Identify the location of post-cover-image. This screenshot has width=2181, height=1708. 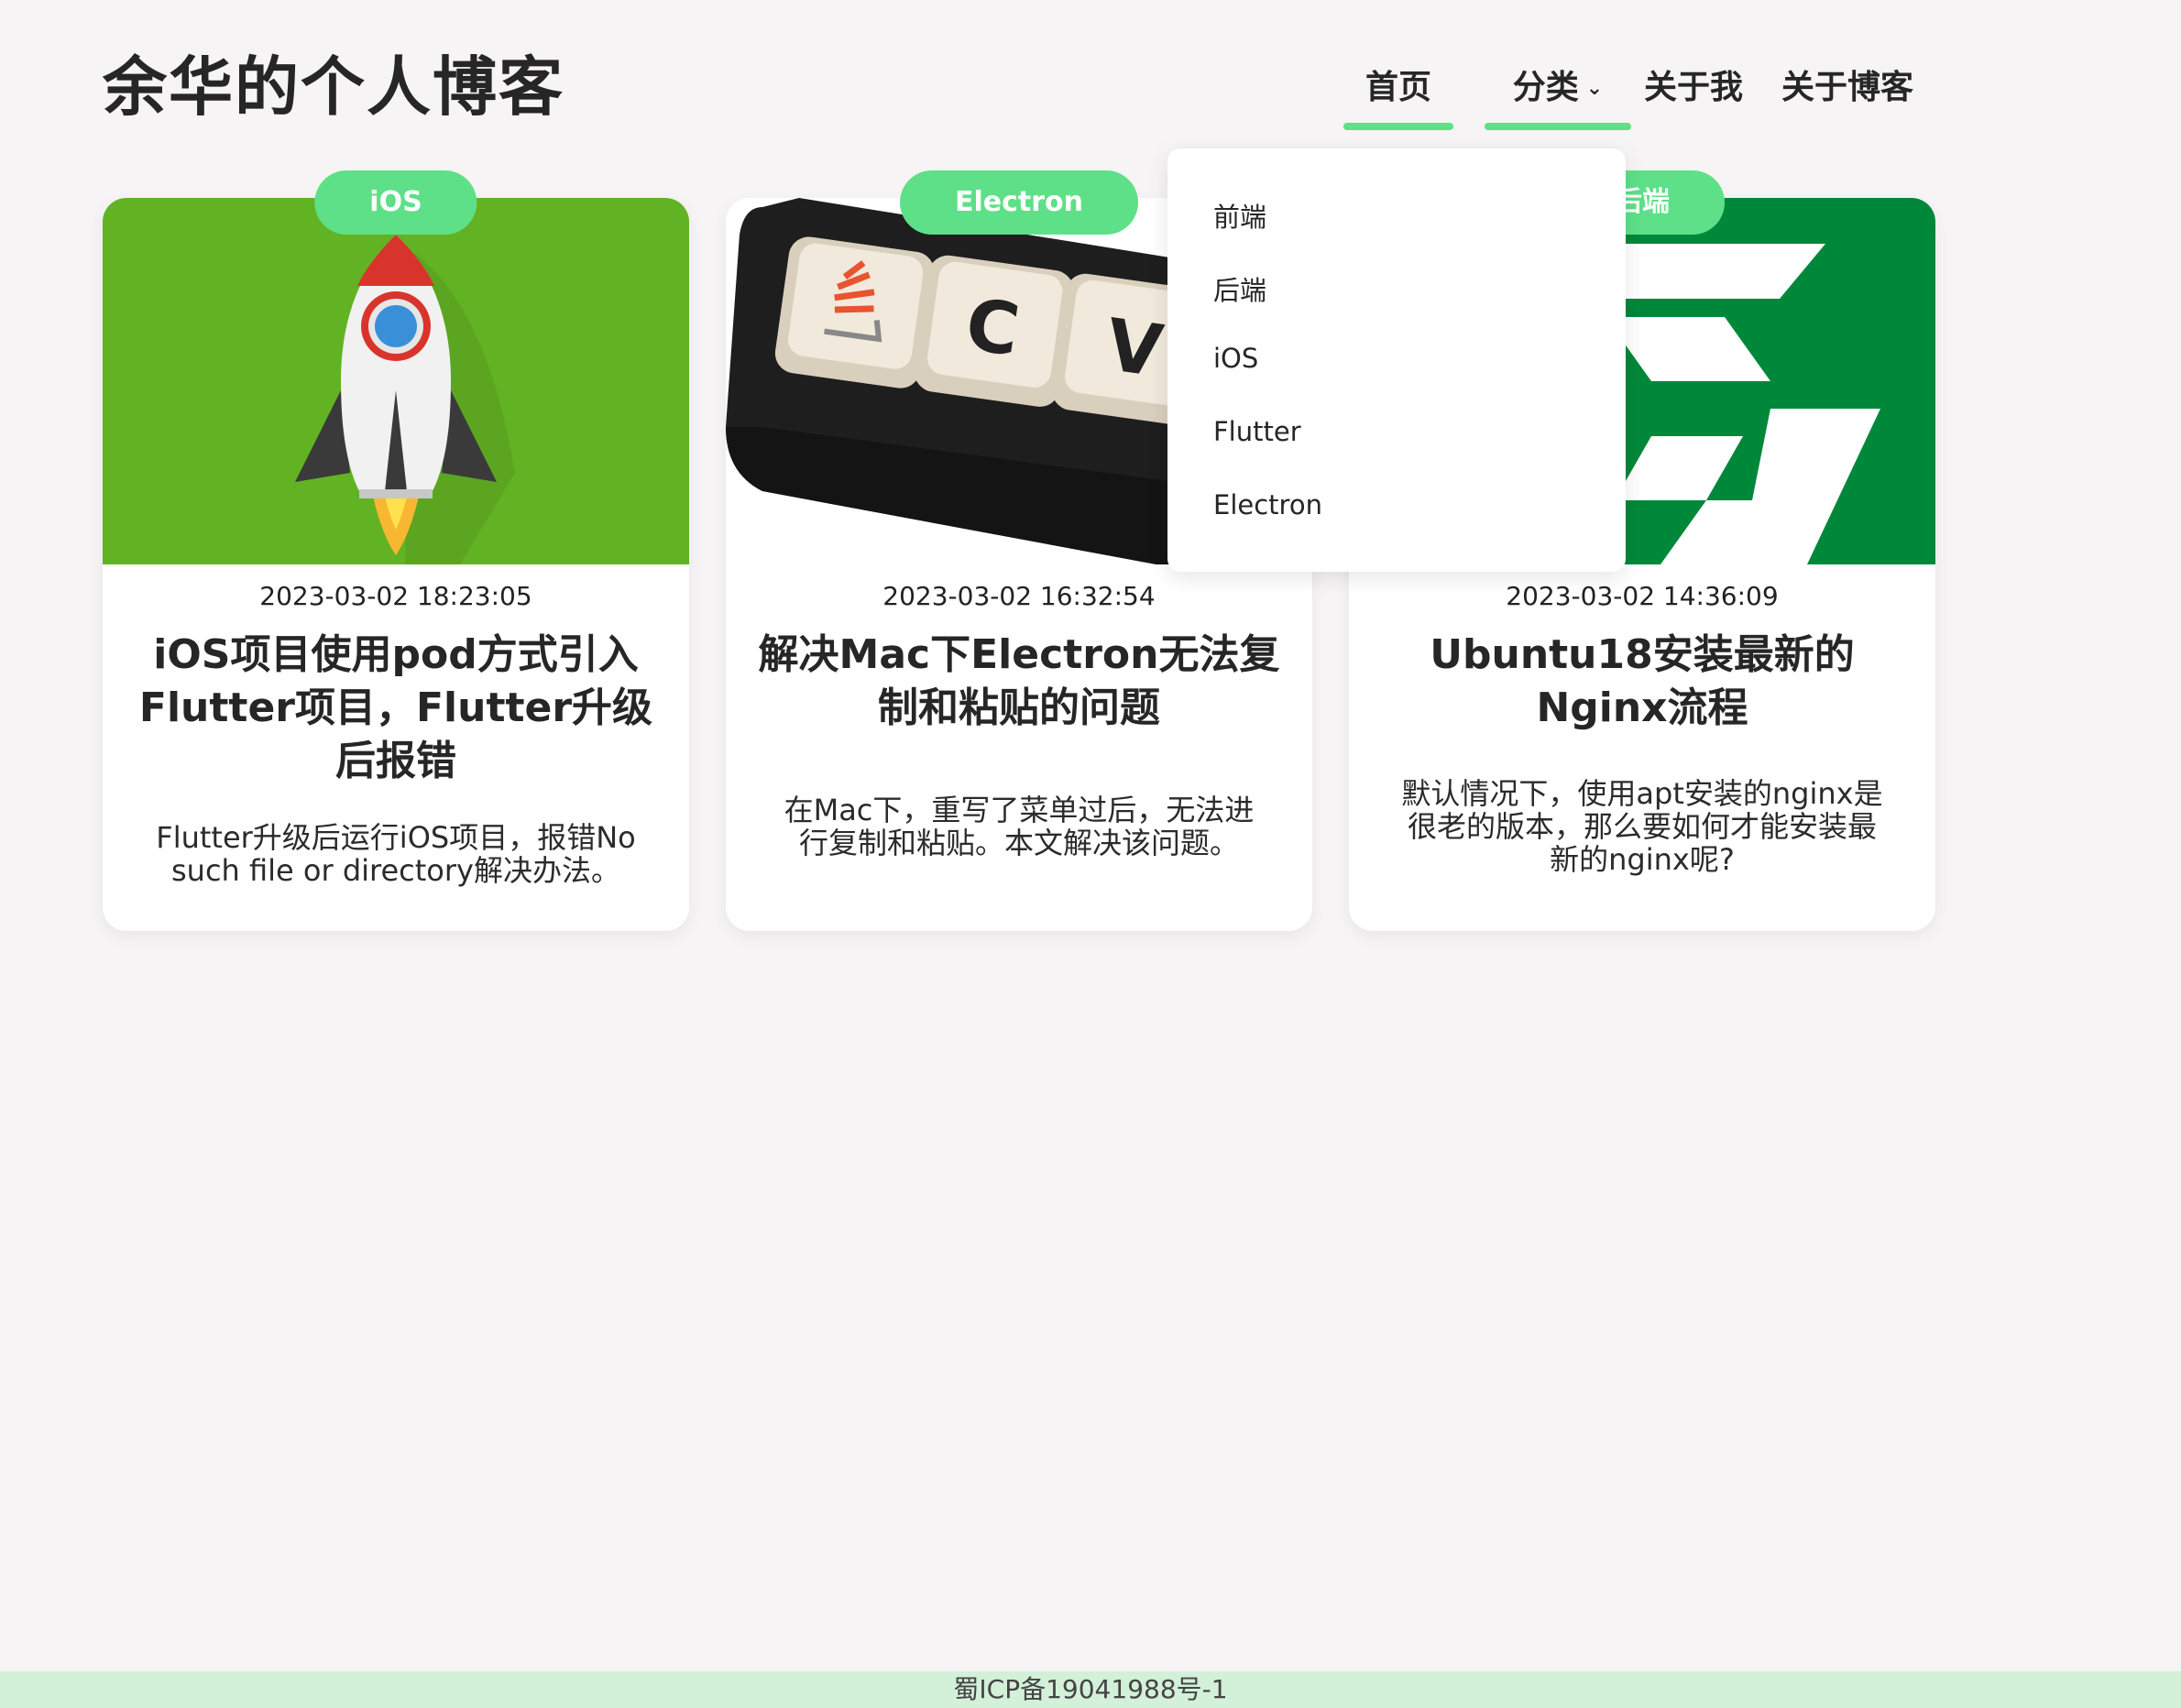
(396, 381).